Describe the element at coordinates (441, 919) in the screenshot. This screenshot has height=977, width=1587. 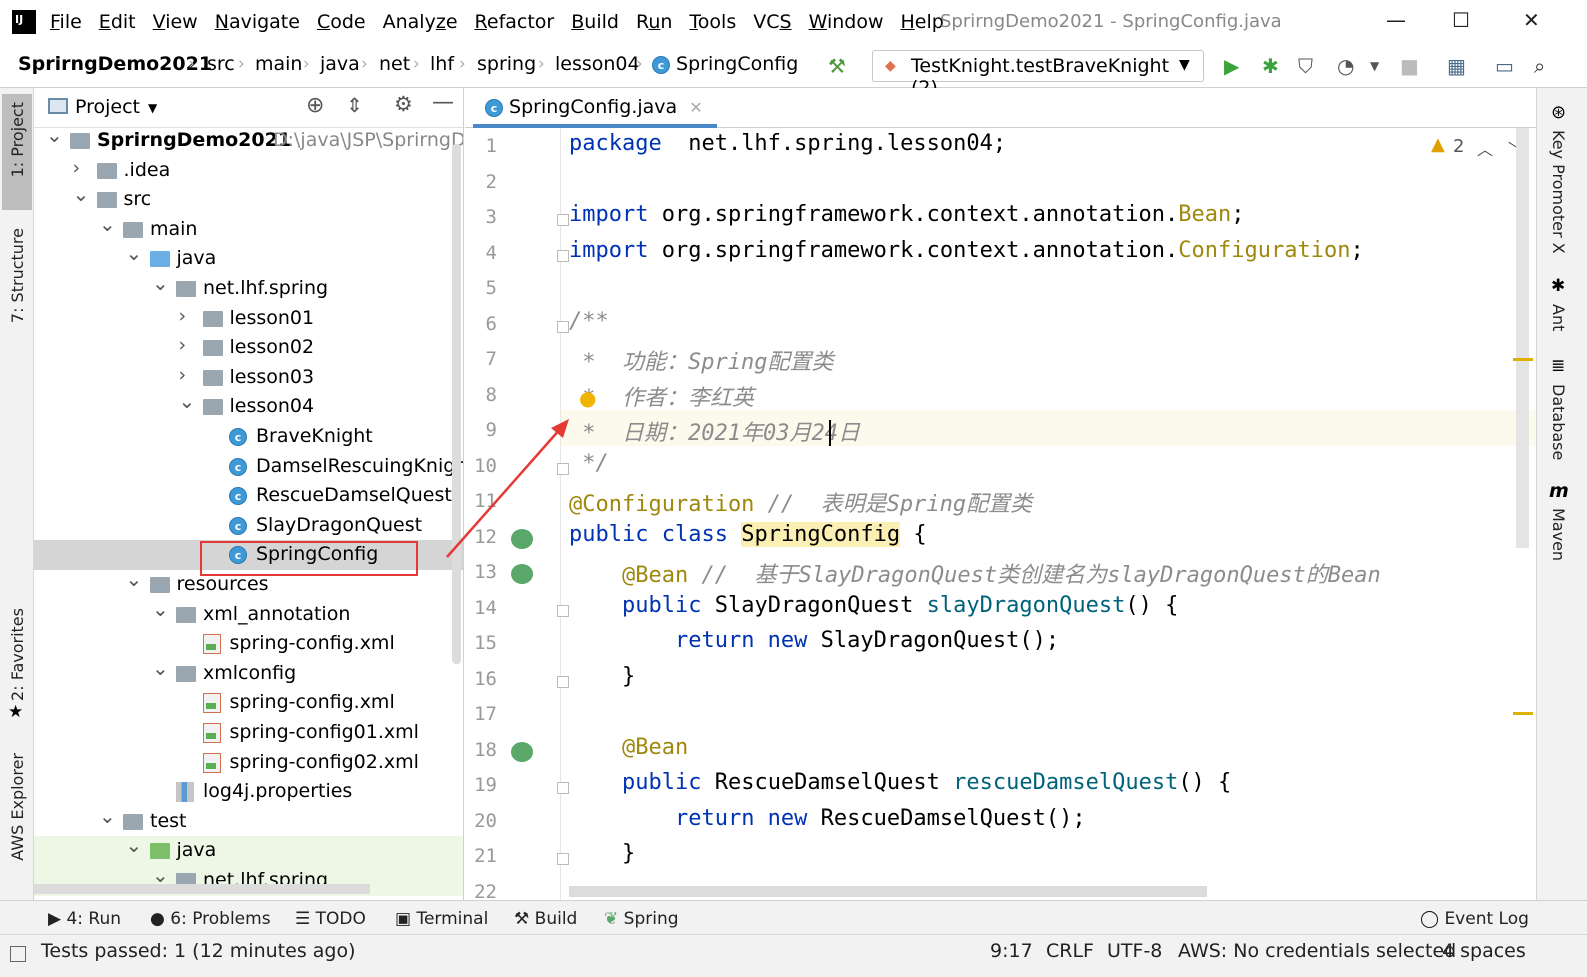
I see `tab-terminal: ▣ Terminal` at that location.